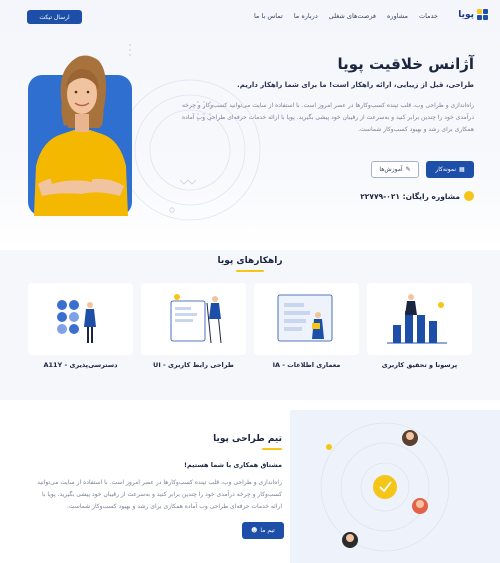  Describe the element at coordinates (417, 319) in the screenshot. I see `persona-research-illustration` at that location.